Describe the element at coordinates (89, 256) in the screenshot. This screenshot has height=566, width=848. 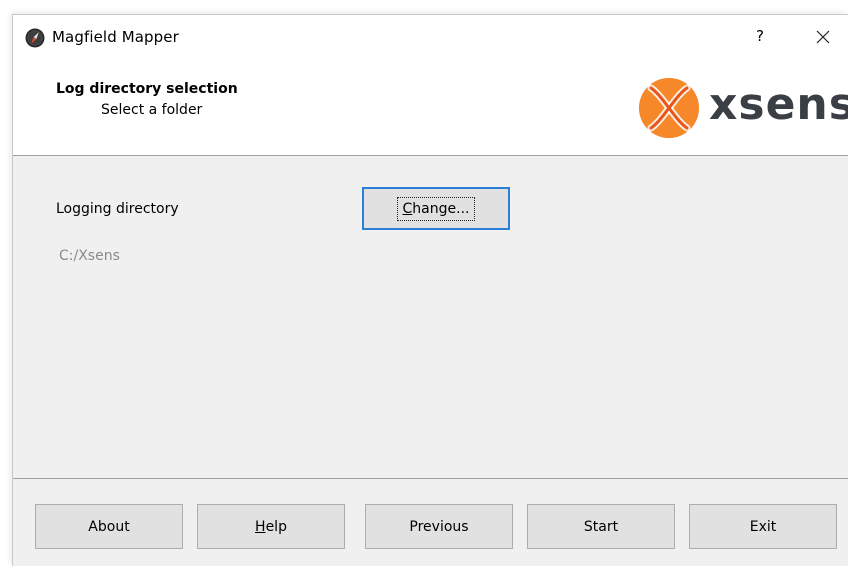
I see `current-directory-path: C:/Xsens` at that location.